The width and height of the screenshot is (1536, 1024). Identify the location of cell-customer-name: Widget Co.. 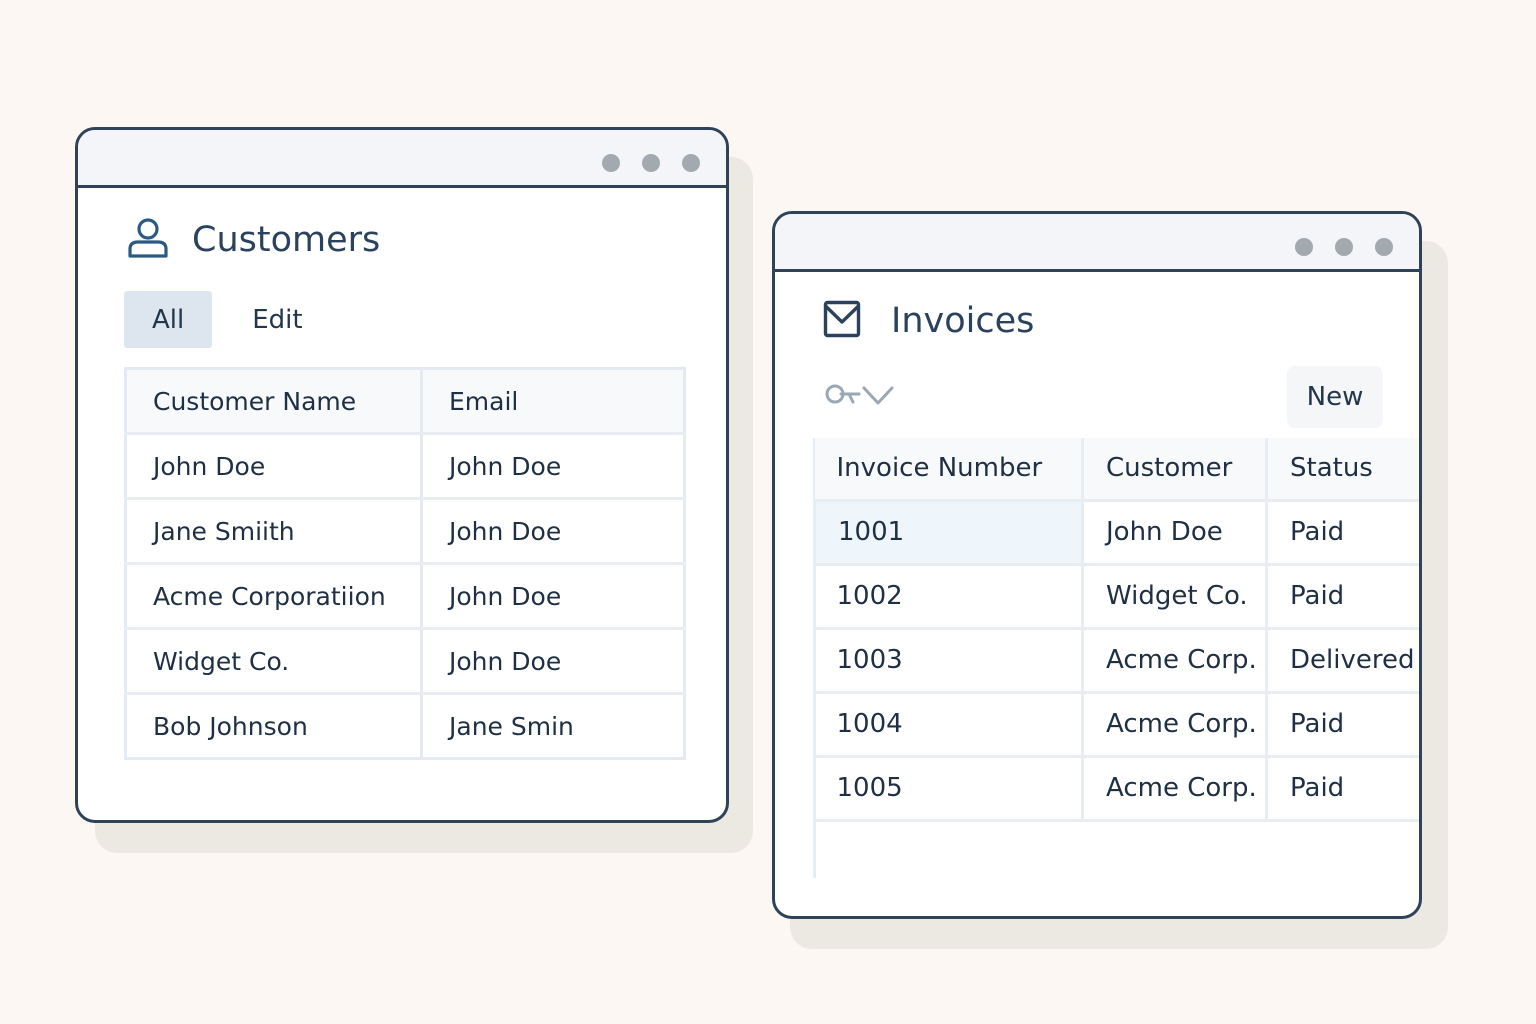
(274, 661).